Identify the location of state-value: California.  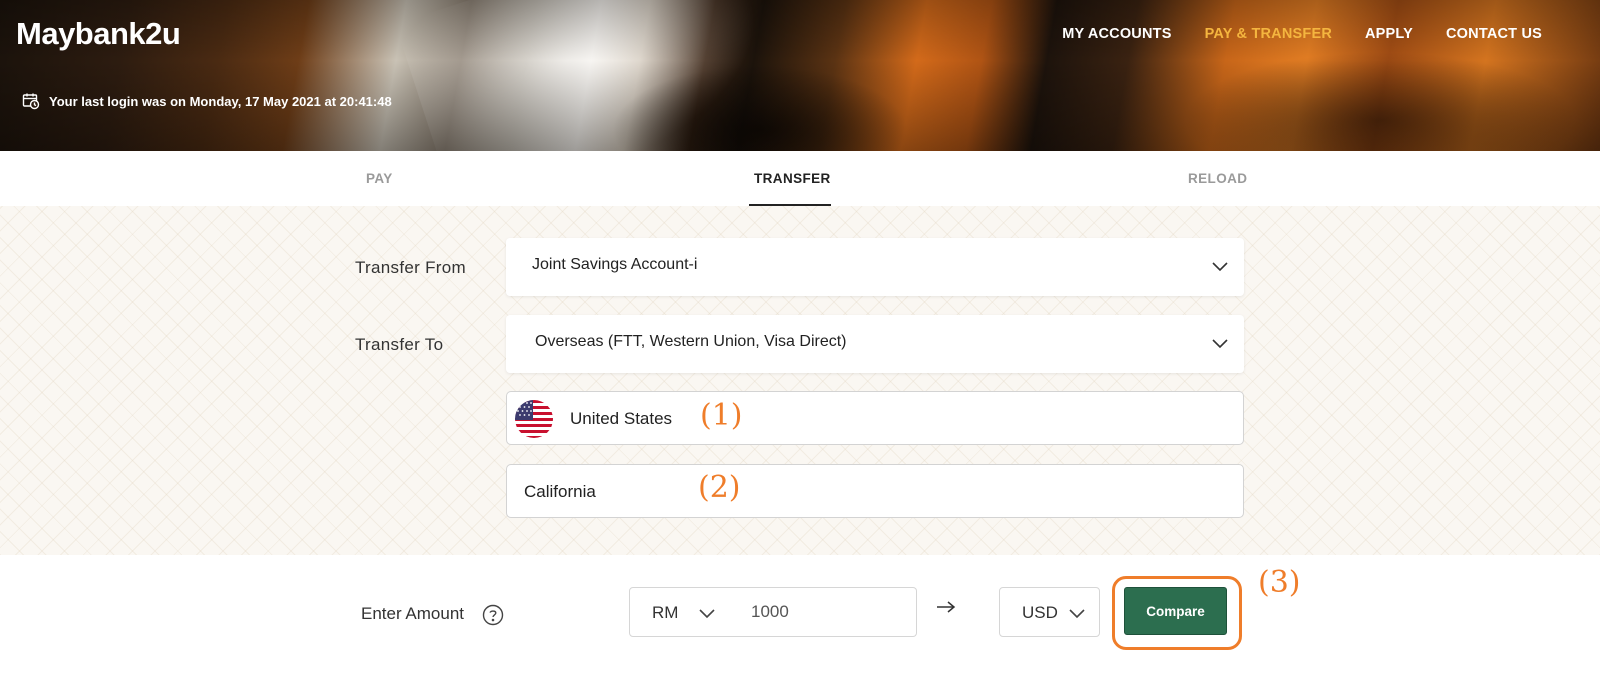
(560, 491).